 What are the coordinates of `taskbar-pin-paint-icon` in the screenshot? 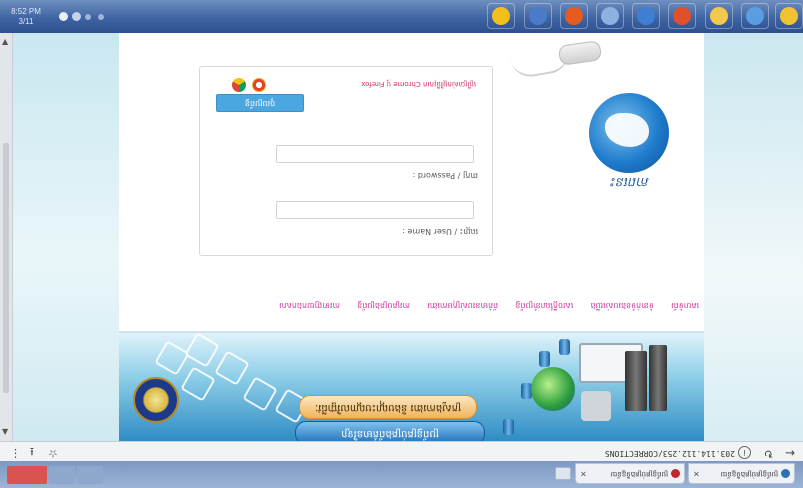 It's located at (755, 16).